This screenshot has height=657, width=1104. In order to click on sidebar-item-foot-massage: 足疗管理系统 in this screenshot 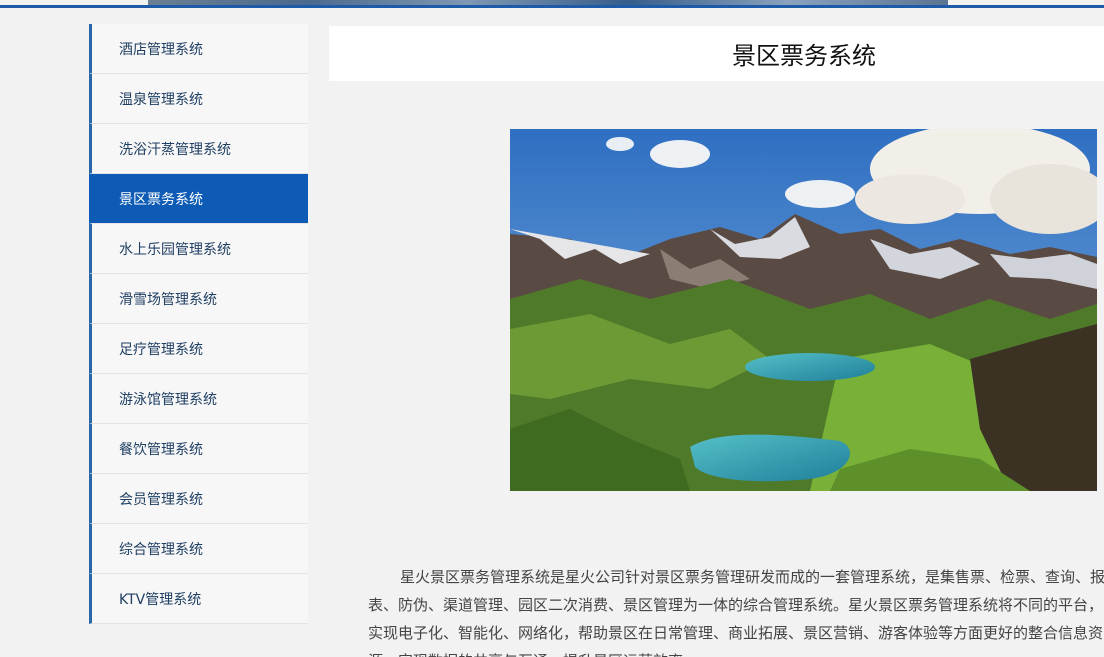, I will do `click(198, 349)`.